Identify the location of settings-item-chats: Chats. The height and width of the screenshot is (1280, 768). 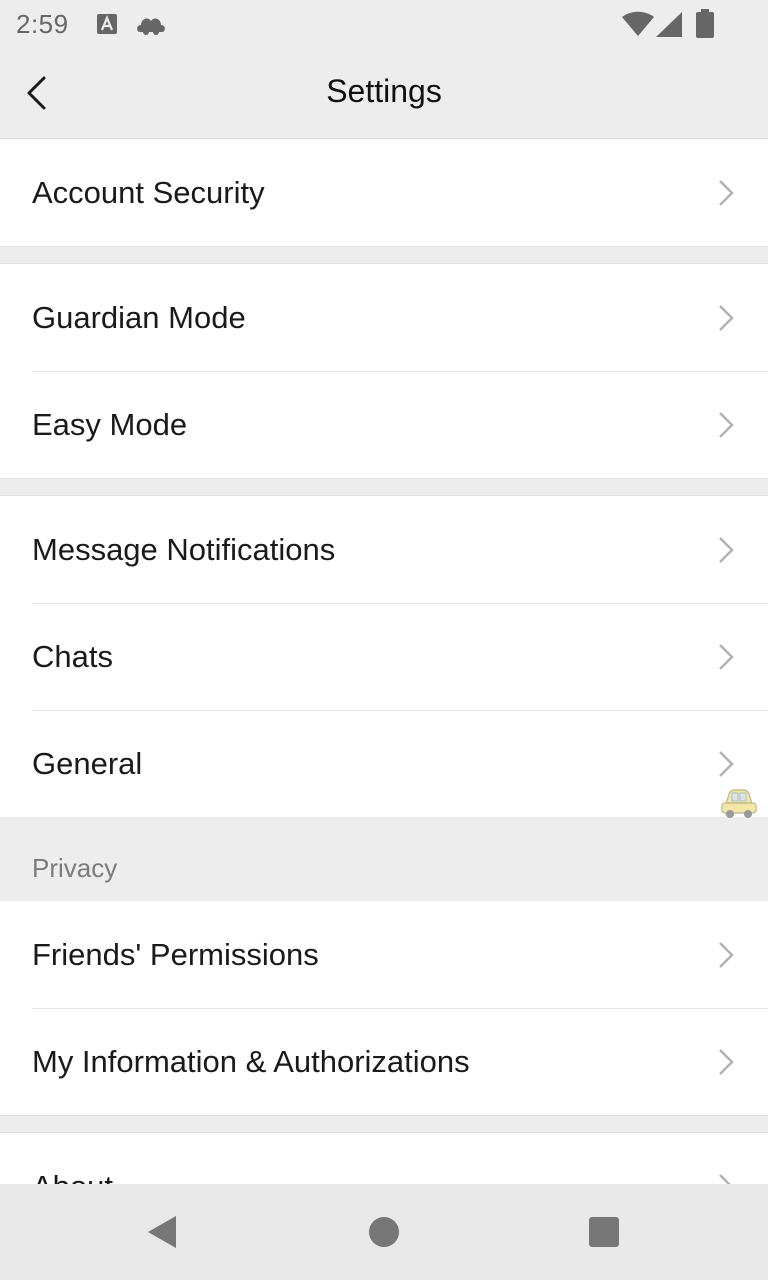
(384, 656).